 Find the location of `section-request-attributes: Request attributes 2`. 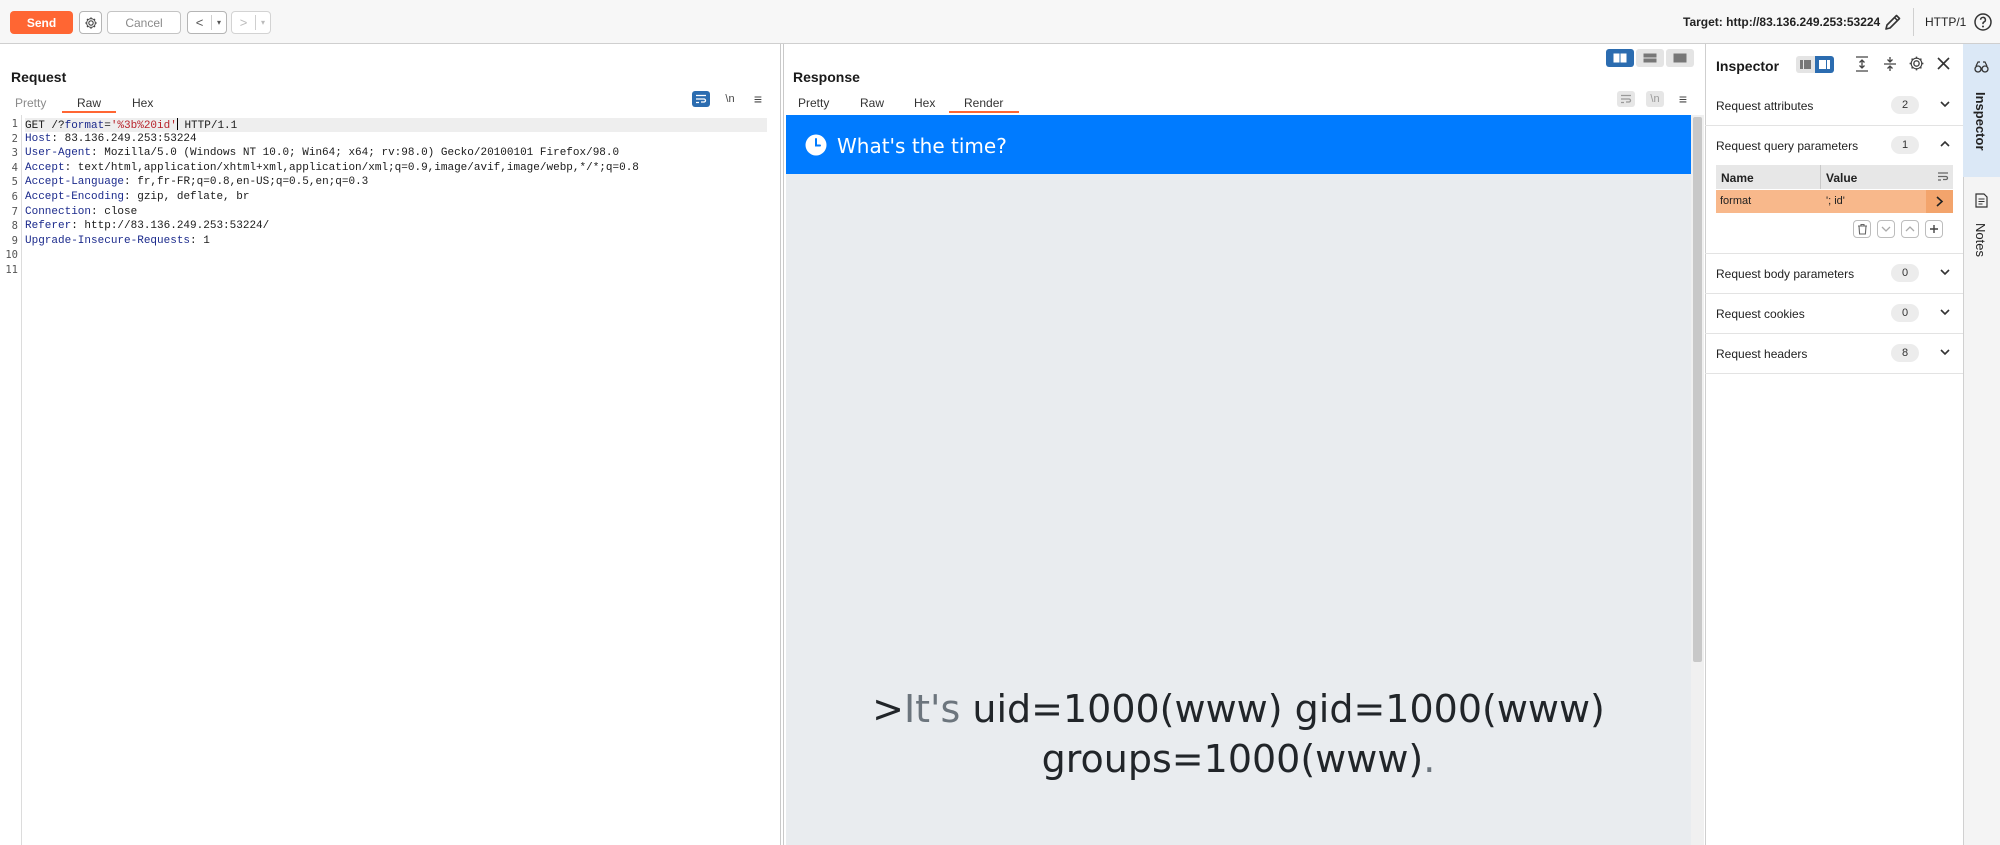

section-request-attributes: Request attributes 2 is located at coordinates (1834, 106).